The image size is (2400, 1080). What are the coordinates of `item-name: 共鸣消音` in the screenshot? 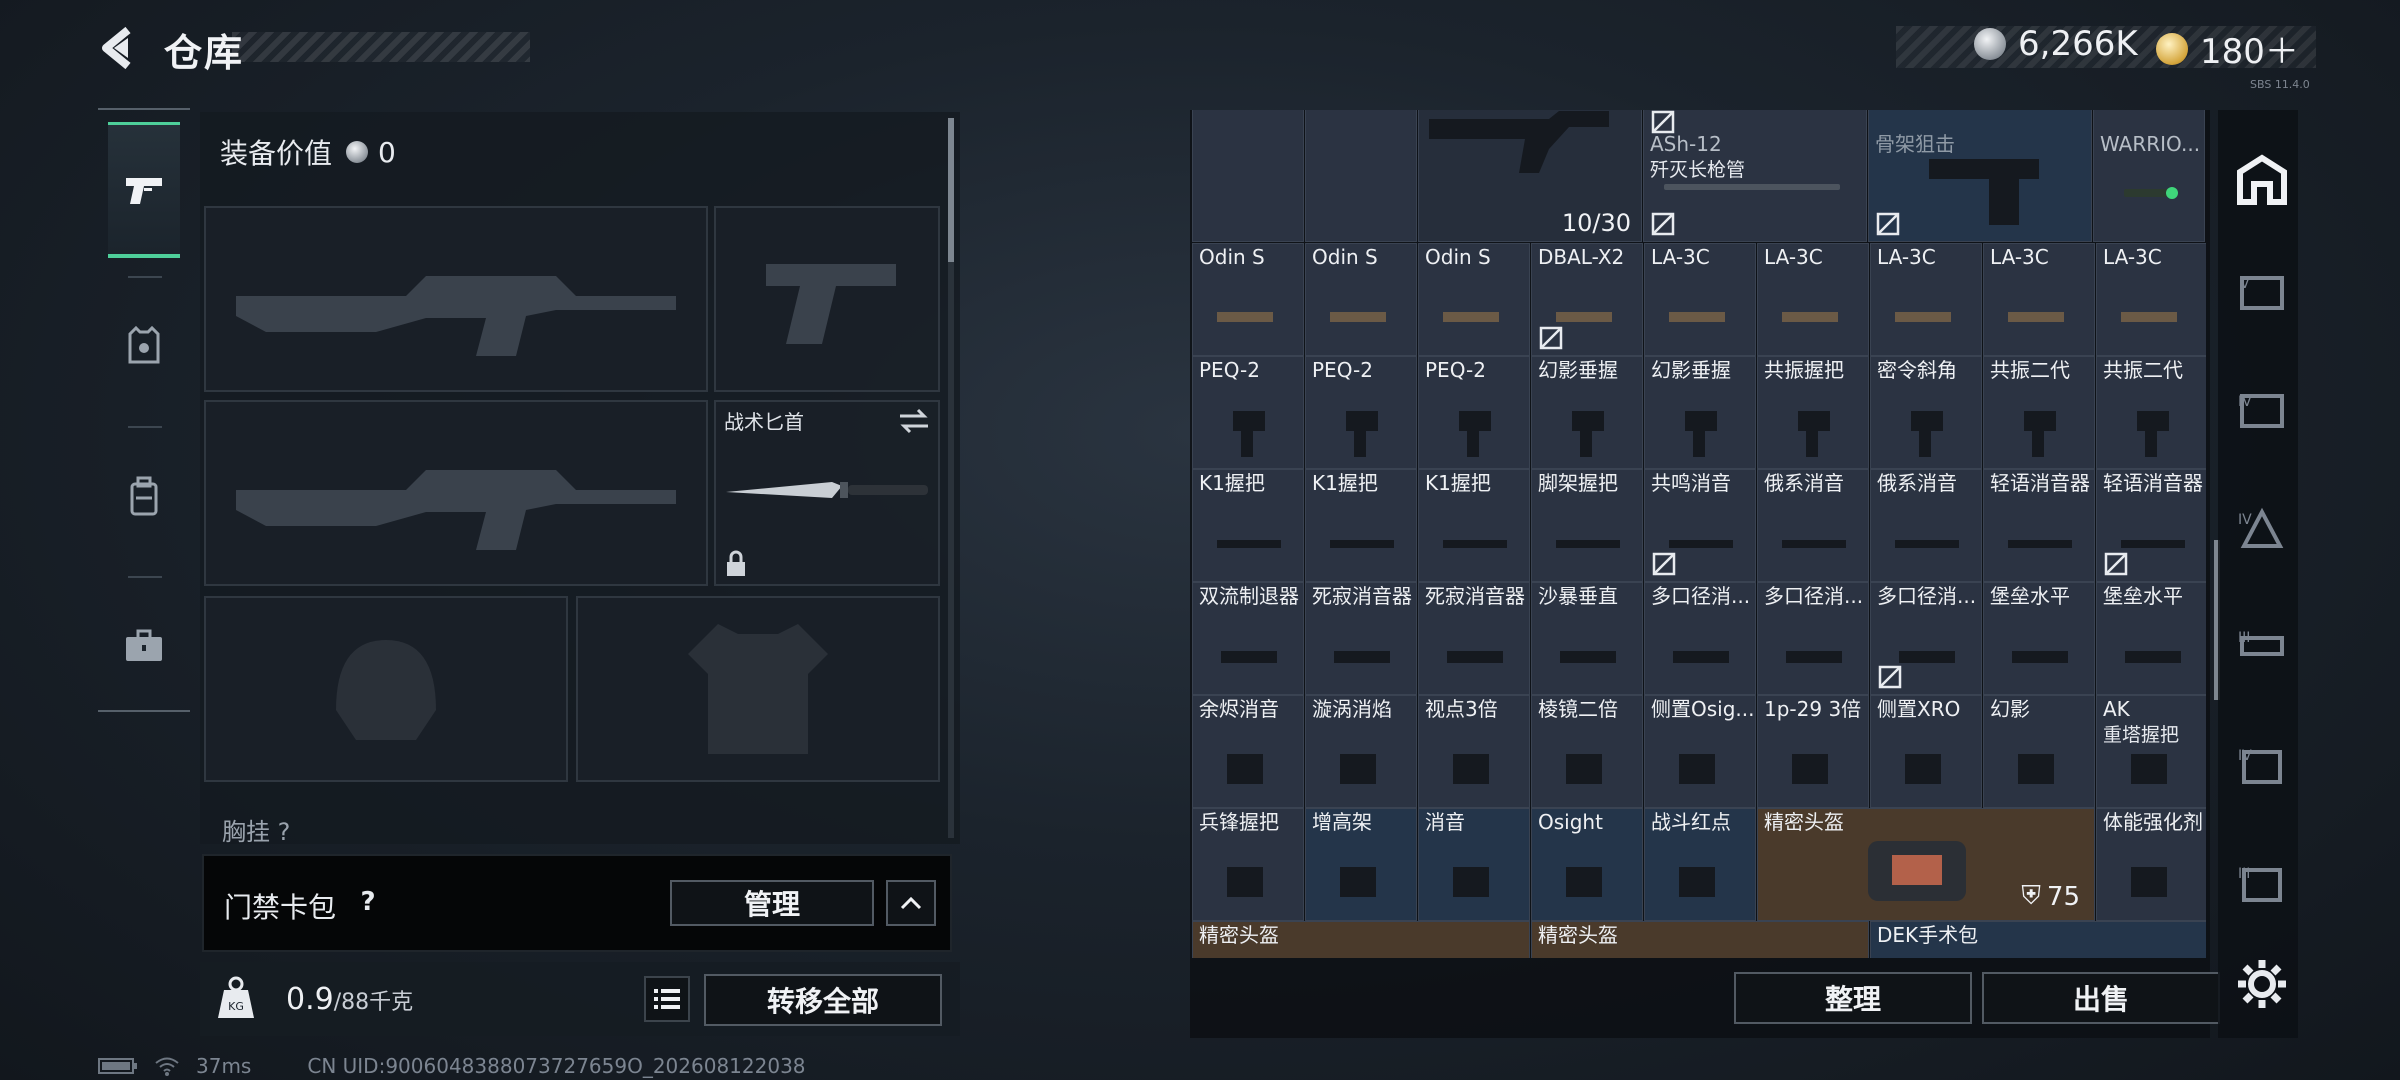 It's located at (1691, 483).